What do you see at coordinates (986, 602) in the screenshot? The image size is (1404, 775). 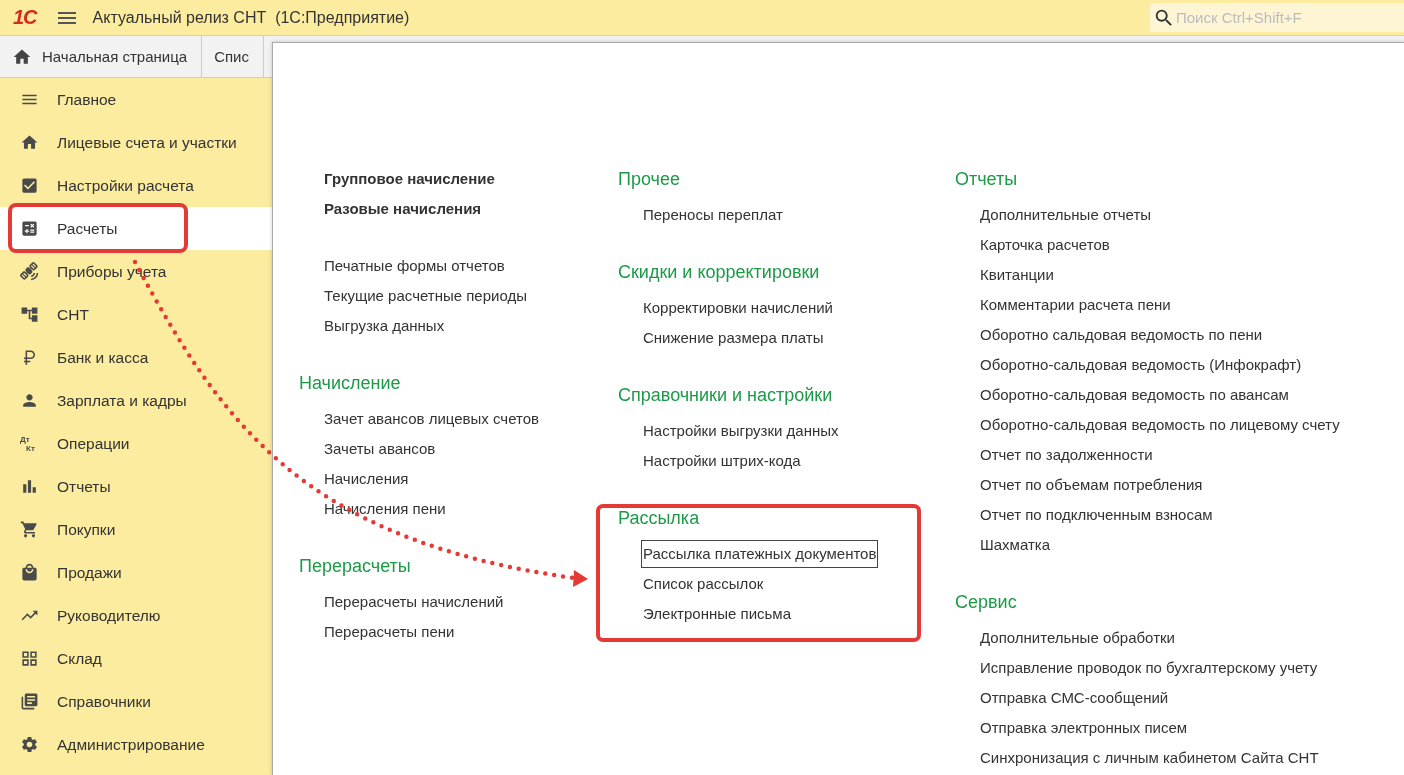 I see `group-heading: Сервис` at bounding box center [986, 602].